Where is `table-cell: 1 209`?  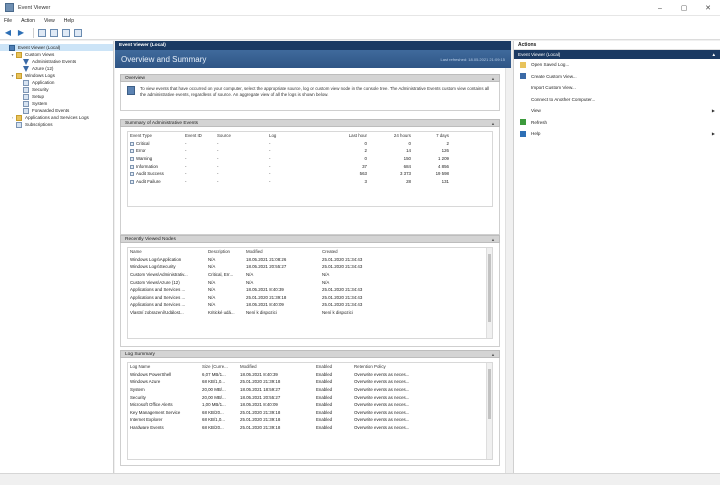 table-cell: 1 209 is located at coordinates (443, 159).